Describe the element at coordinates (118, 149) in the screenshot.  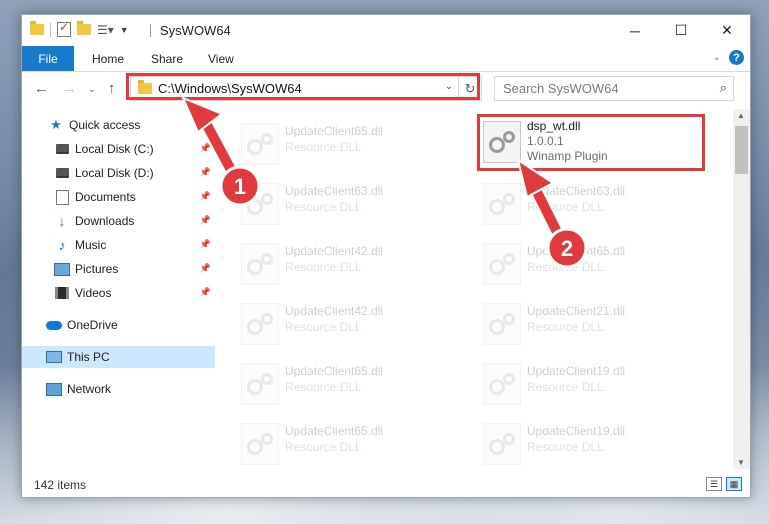
I see `sidebar-item-local-disk-c: Local Disk (C:) 📌` at that location.